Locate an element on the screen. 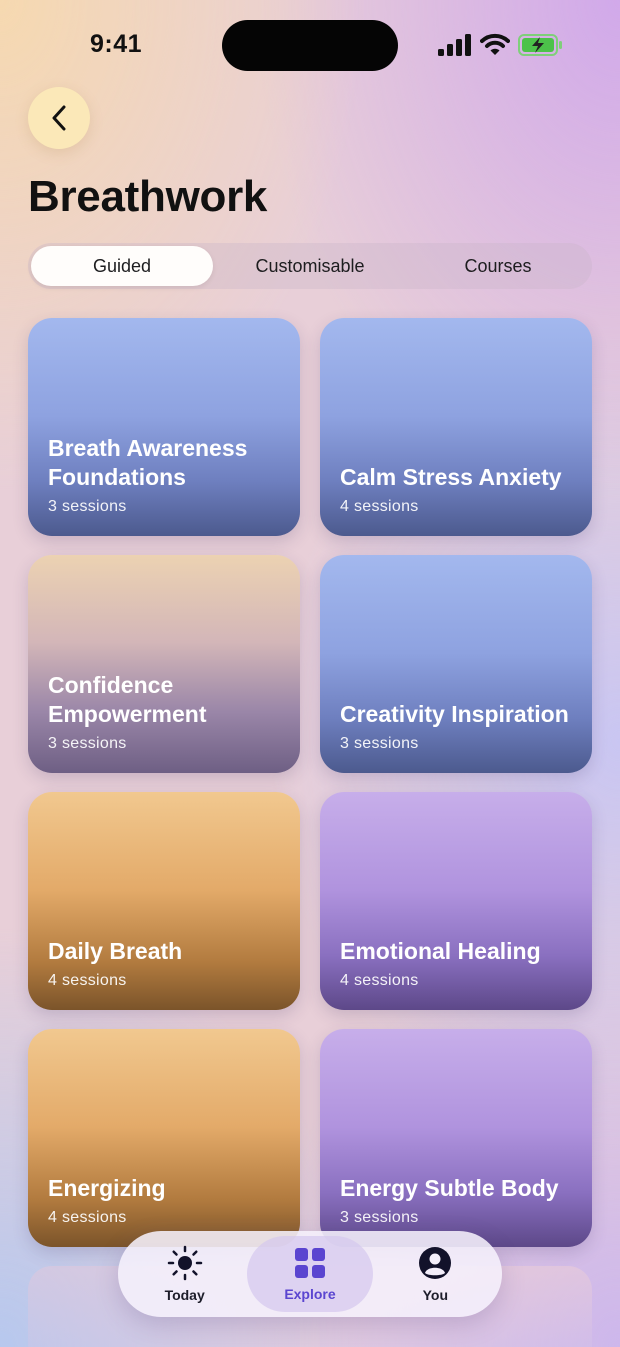 The image size is (620, 1347). card-title: Energy Subtle Body is located at coordinates (449, 1188).